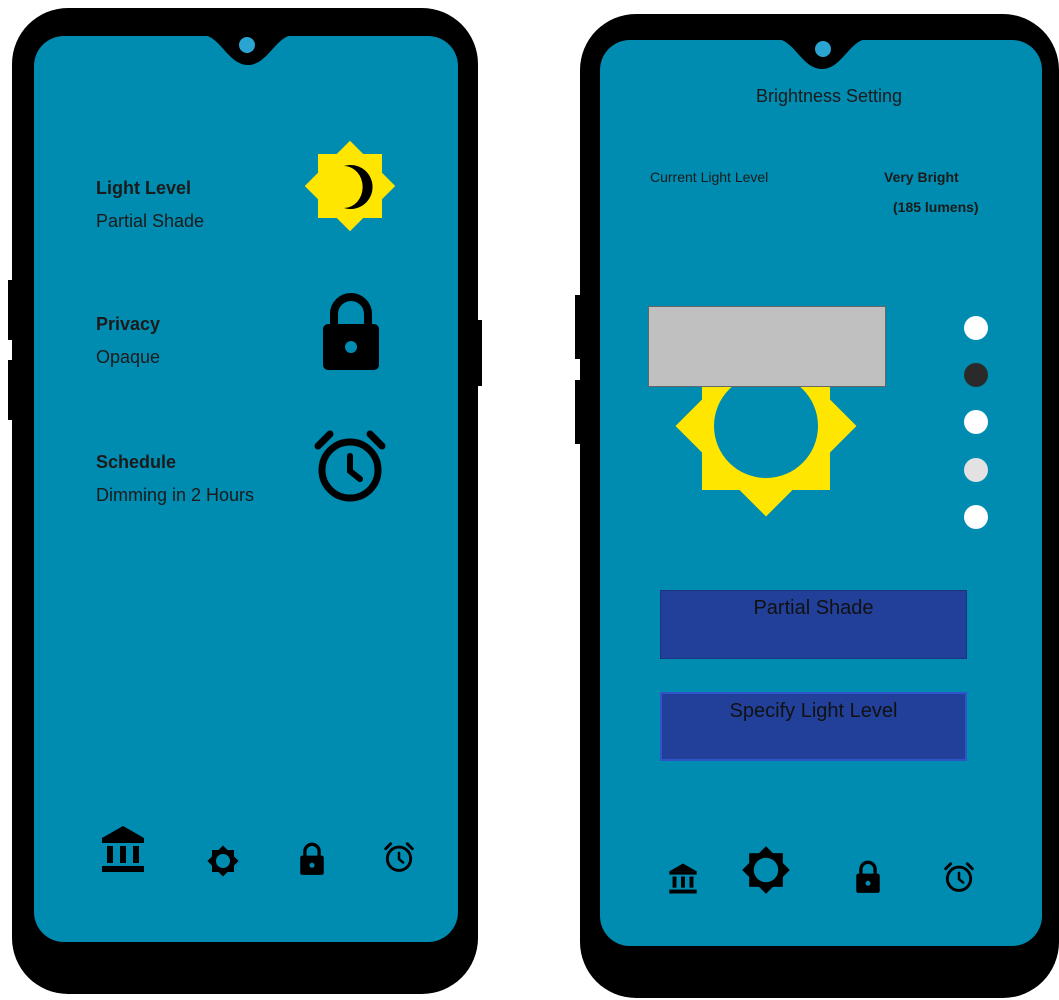  I want to click on left-phone-power-button, so click(479, 353).